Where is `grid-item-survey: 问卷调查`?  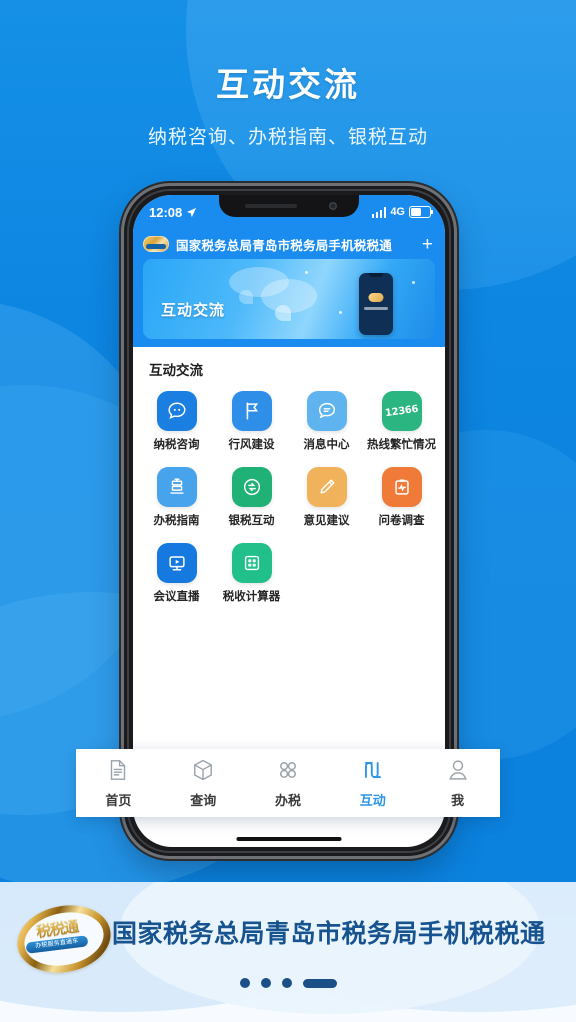 grid-item-survey: 问卷调查 is located at coordinates (401, 498).